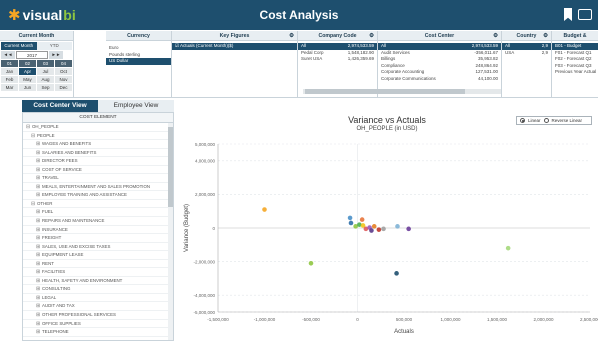 The image size is (598, 343). Describe the element at coordinates (98, 298) in the screenshot. I see `tree-row: ⊞ LEGAL` at that location.